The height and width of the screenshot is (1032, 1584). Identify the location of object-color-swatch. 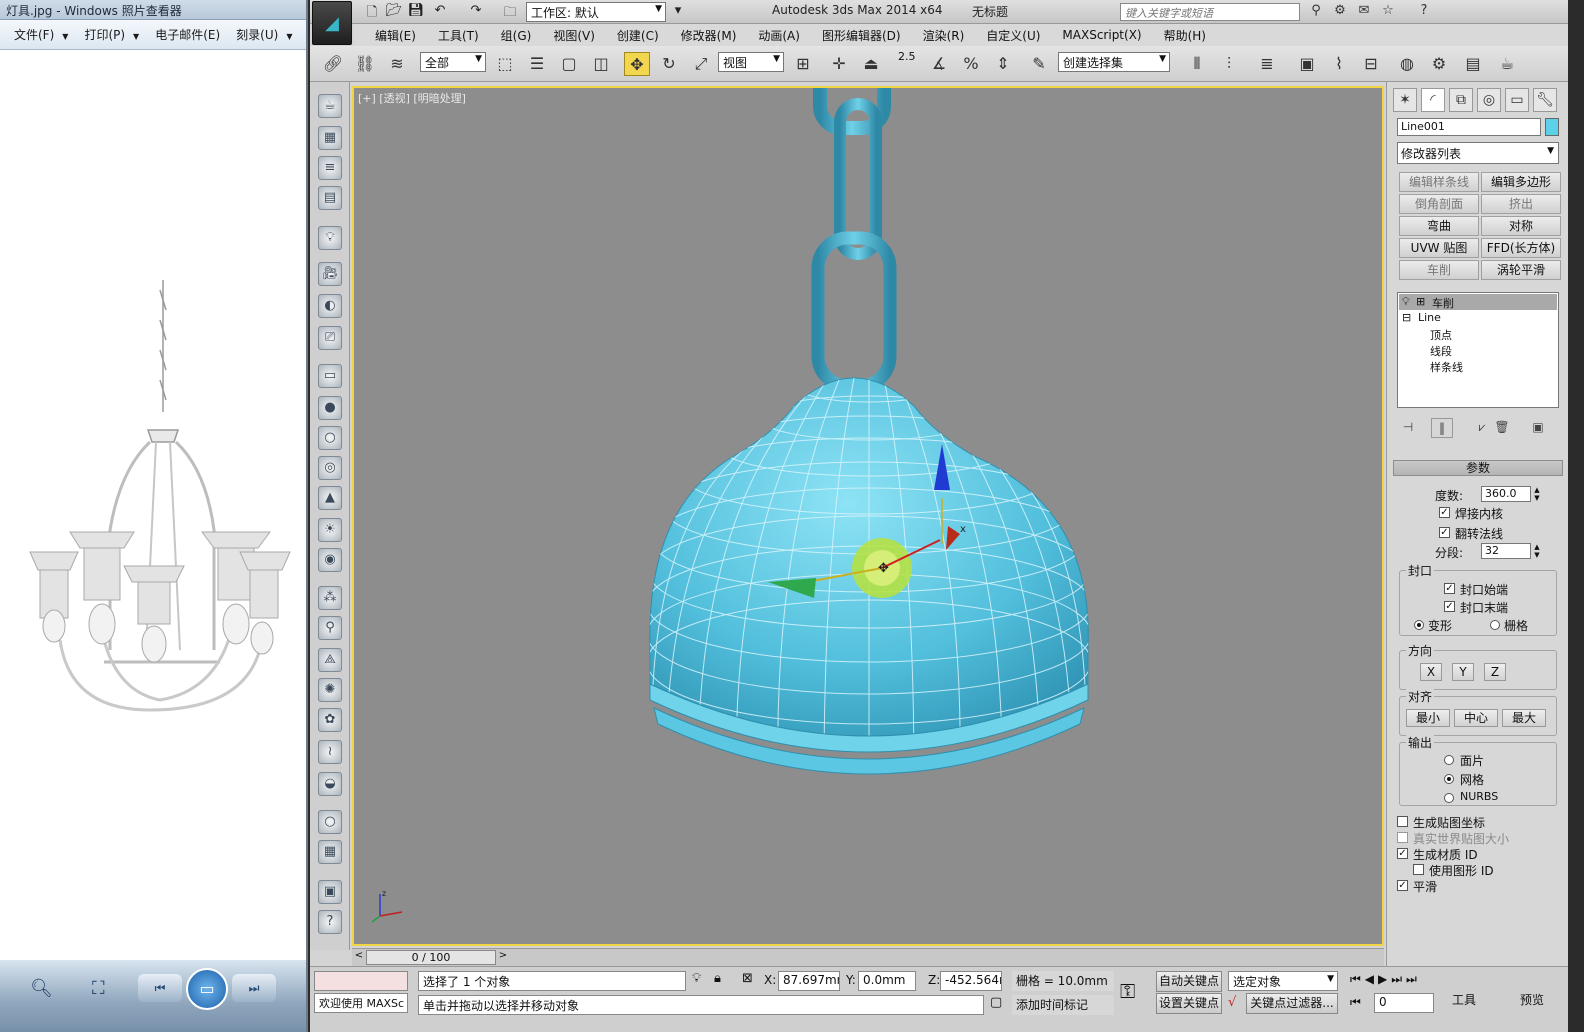
(1552, 127).